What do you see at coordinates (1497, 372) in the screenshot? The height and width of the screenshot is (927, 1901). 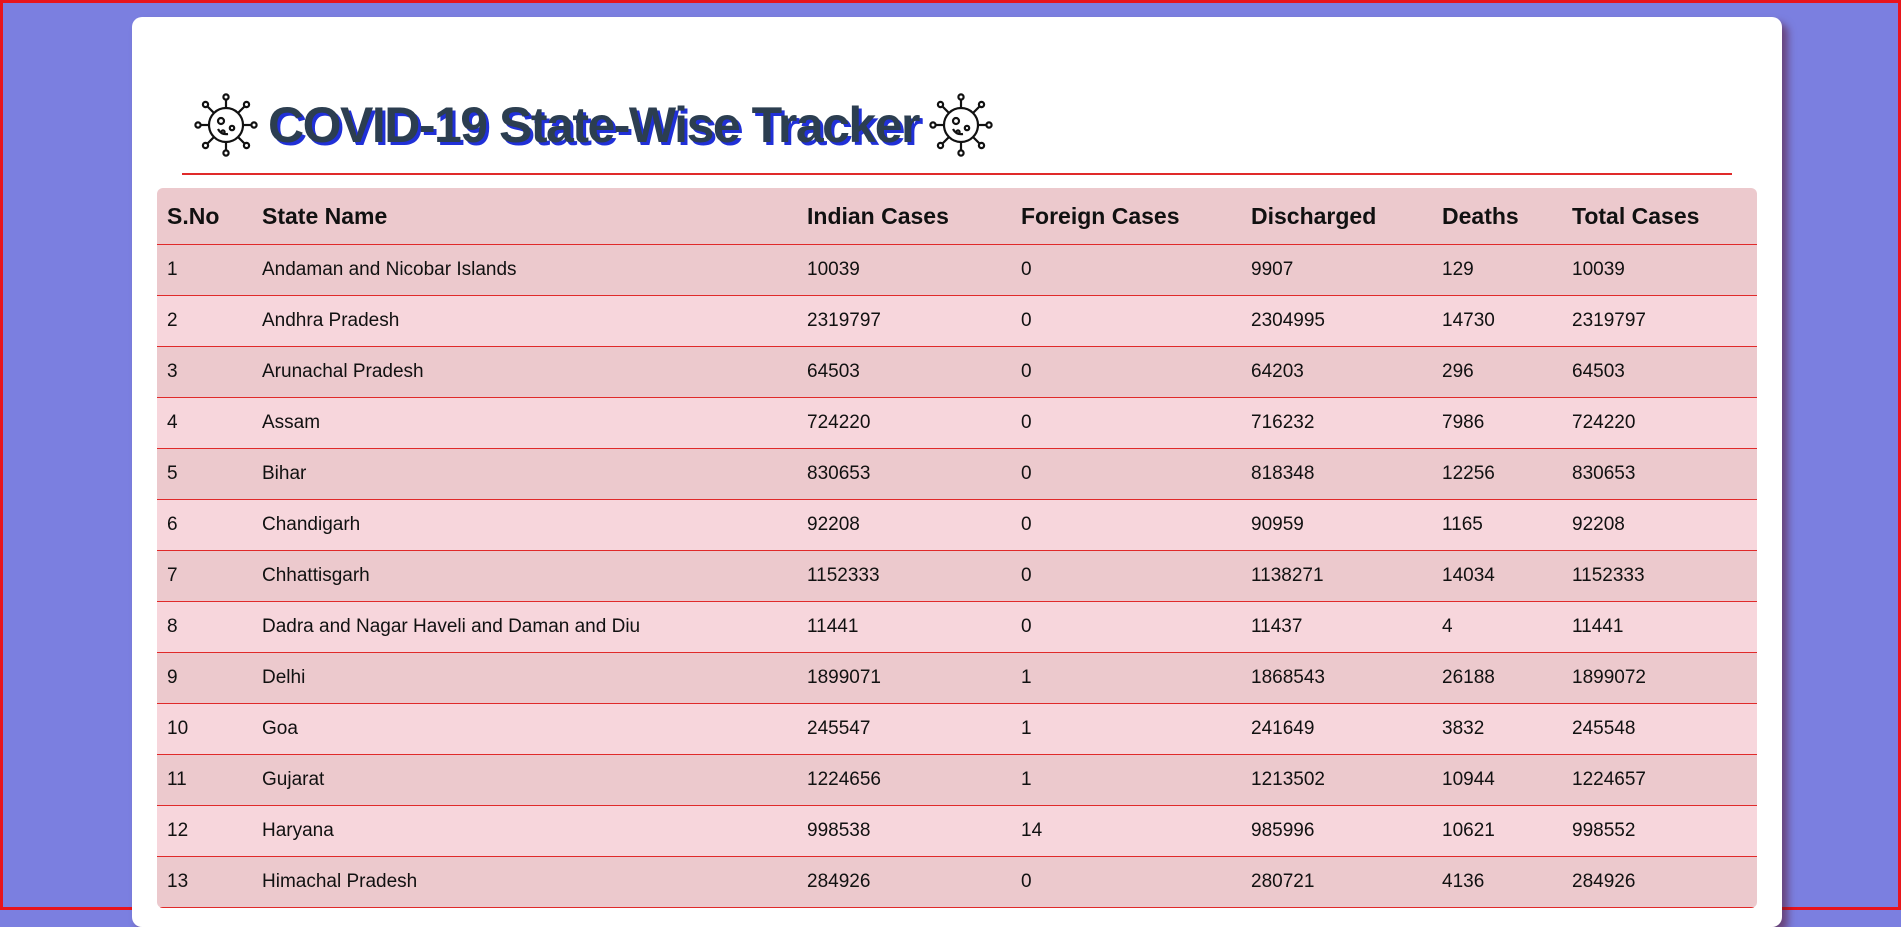 I see `cell-deaths: 296` at bounding box center [1497, 372].